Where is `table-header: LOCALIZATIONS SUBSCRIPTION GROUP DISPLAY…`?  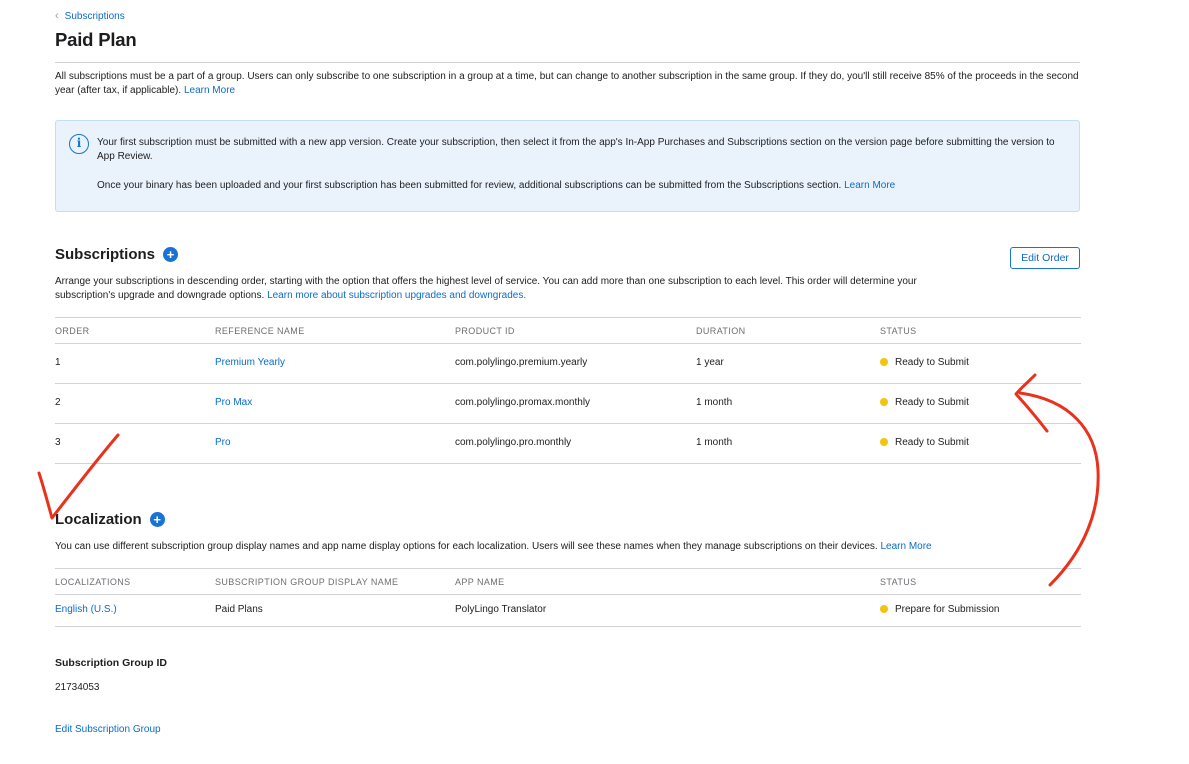
table-header: LOCALIZATIONS SUBSCRIPTION GROUP DISPLAY… is located at coordinates (568, 581).